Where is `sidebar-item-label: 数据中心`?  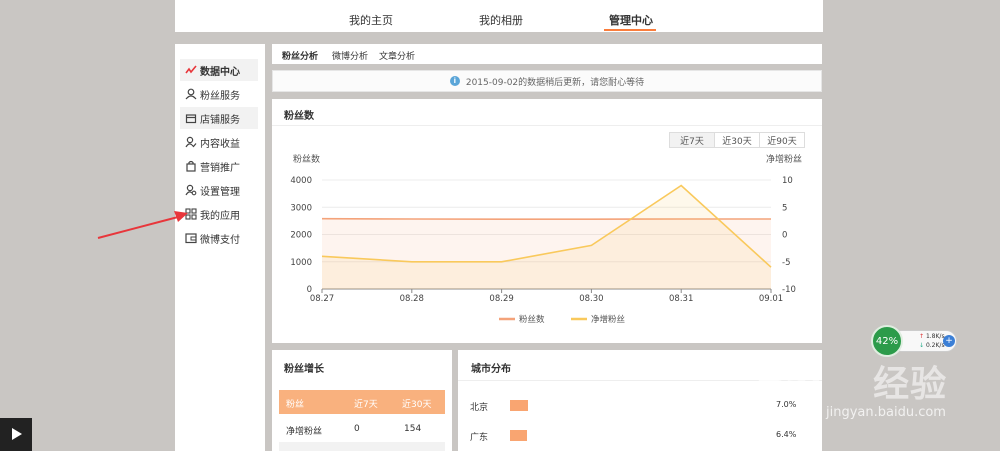 sidebar-item-label: 数据中心 is located at coordinates (220, 72).